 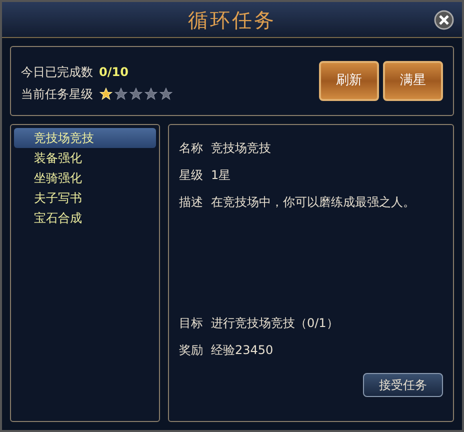 What do you see at coordinates (85, 138) in the screenshot?
I see `task-list-item: 竞技场竞技` at bounding box center [85, 138].